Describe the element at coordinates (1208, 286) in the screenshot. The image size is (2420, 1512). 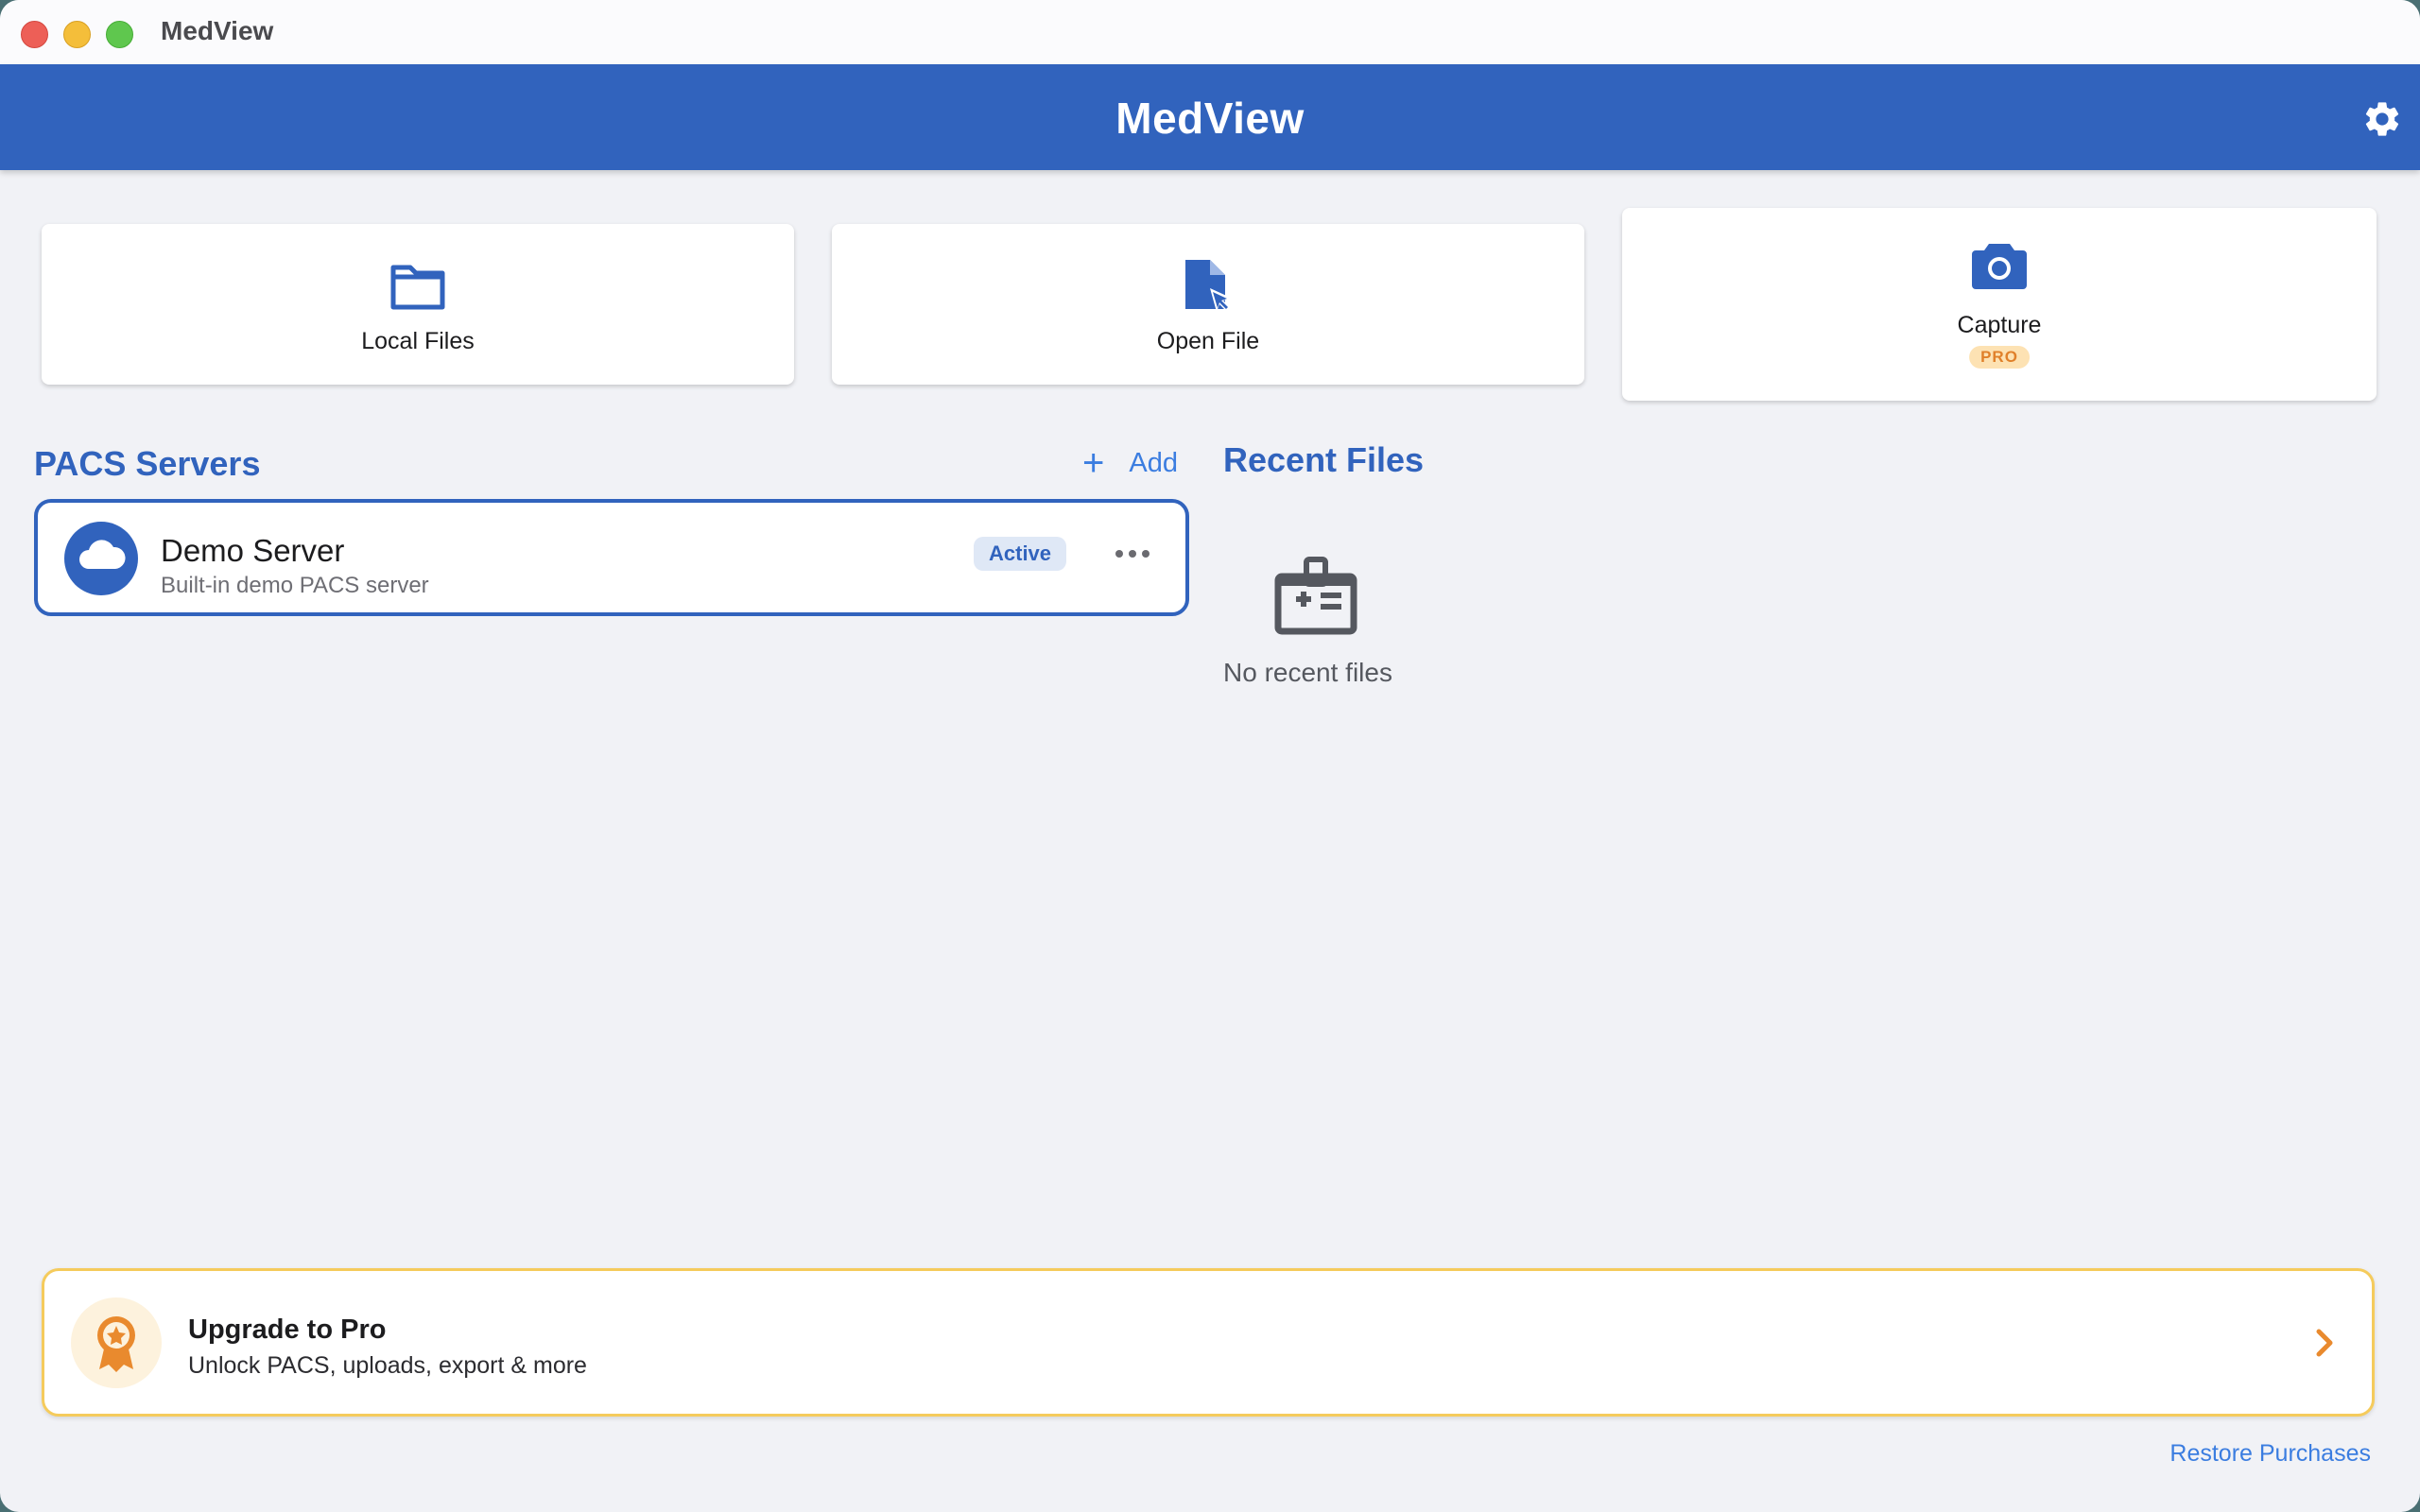
I see `open-file-icon` at that location.